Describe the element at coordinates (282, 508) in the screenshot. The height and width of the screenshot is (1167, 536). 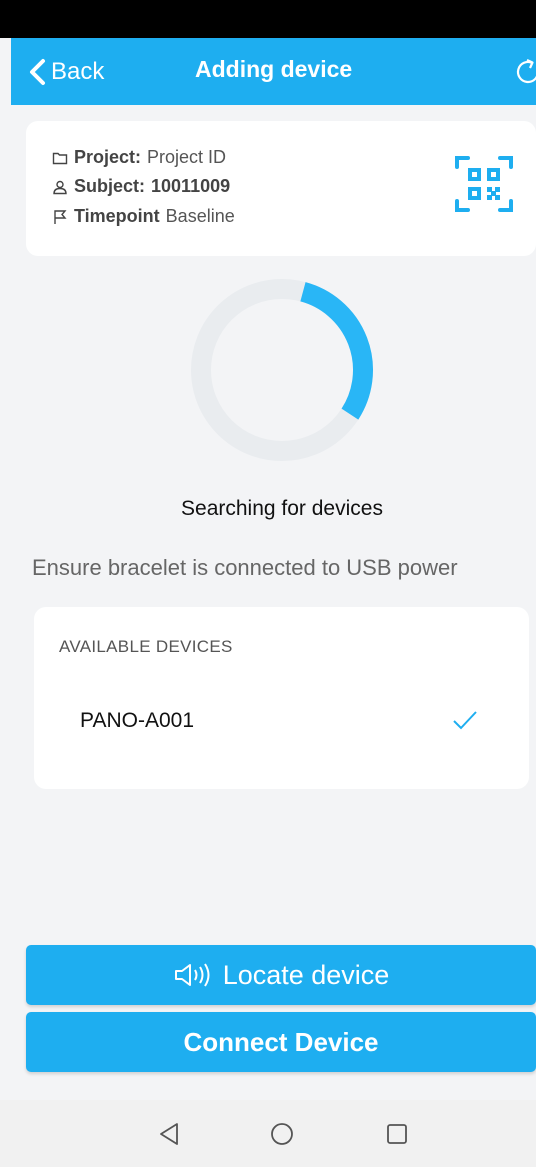
I see `search-status: Searching for devices` at that location.